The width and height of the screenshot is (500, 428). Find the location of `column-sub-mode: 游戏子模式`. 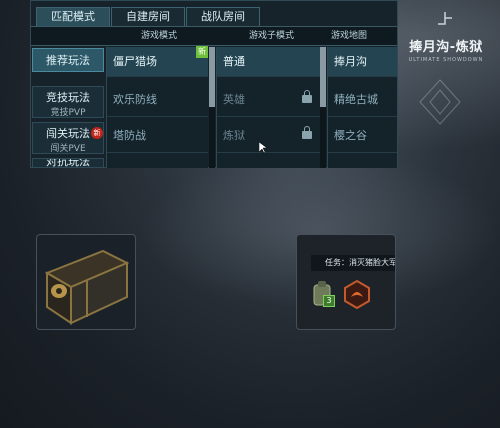

column-sub-mode: 游戏子模式 is located at coordinates (272, 36).